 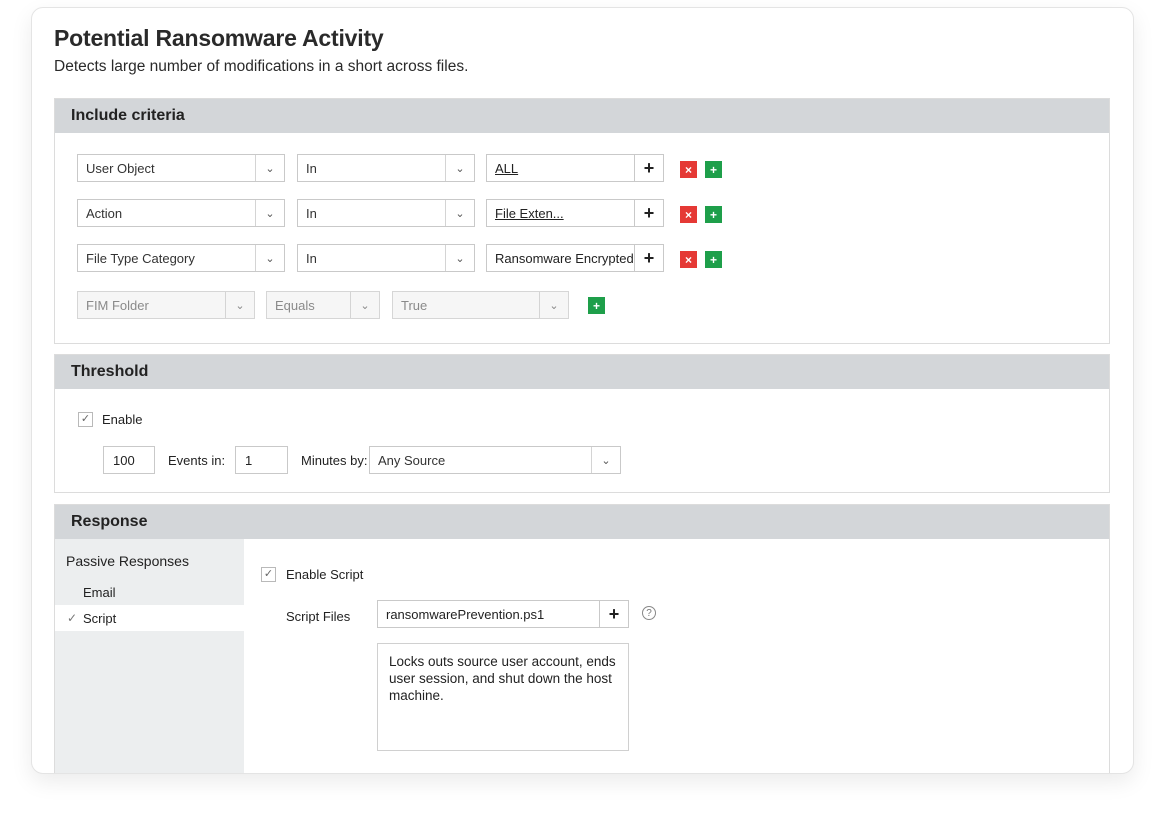 What do you see at coordinates (325, 574) in the screenshot?
I see `enable-script-label: Enable Script` at bounding box center [325, 574].